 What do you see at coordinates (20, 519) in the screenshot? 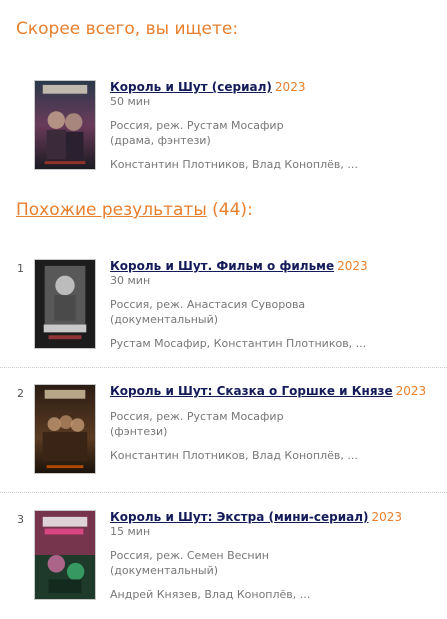
I see `item-number: 3` at bounding box center [20, 519].